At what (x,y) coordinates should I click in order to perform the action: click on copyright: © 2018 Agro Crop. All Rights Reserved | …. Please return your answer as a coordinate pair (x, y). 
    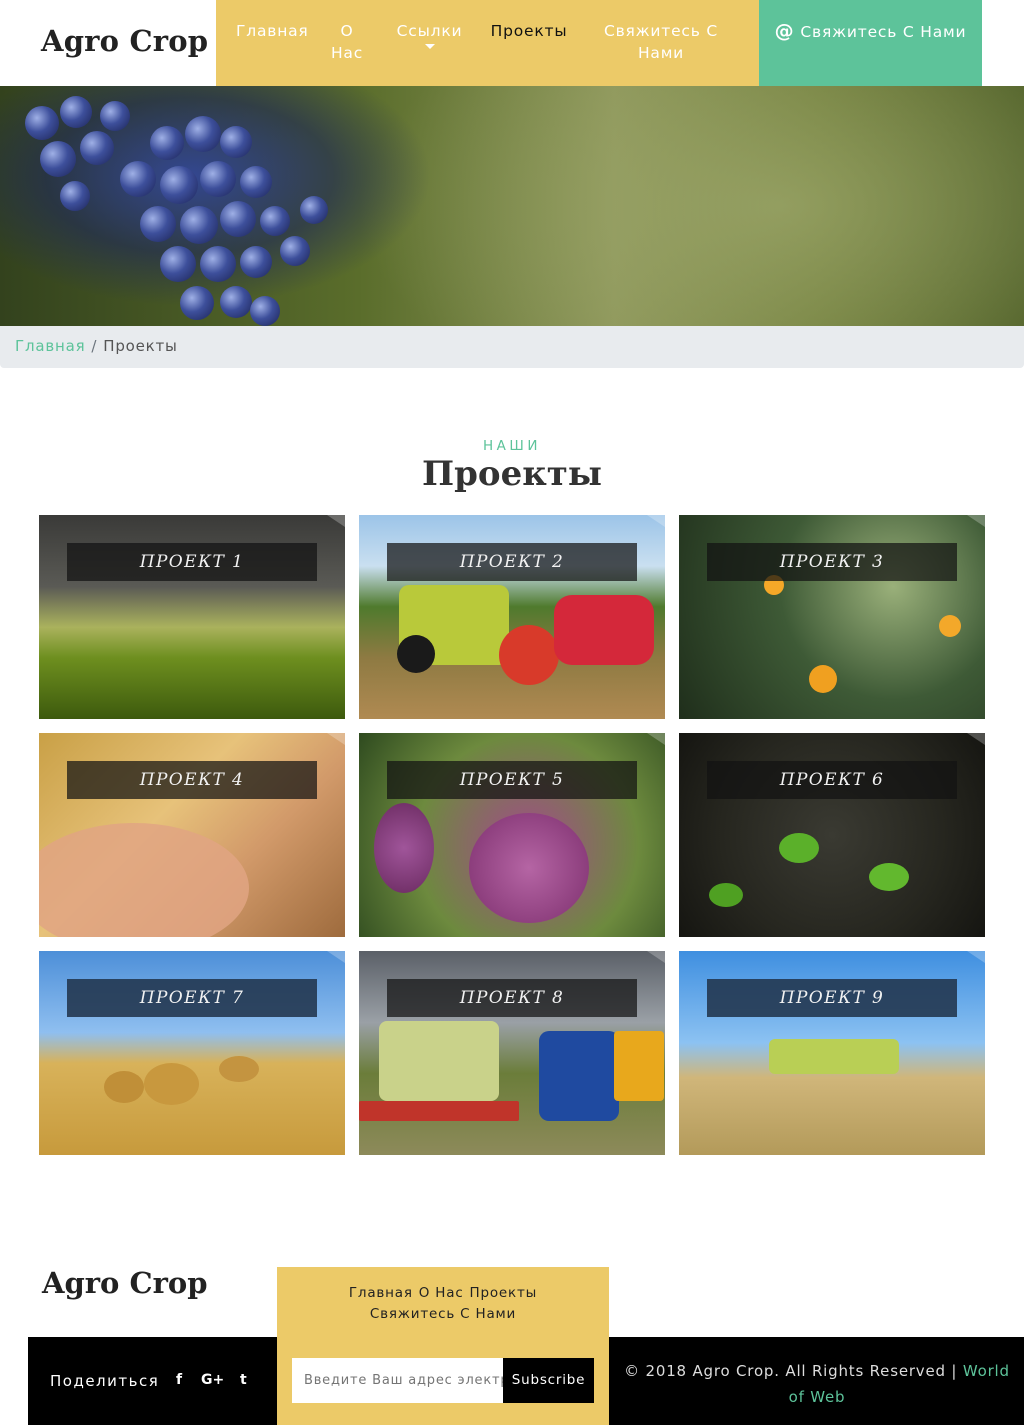
    Looking at the image, I should click on (817, 1384).